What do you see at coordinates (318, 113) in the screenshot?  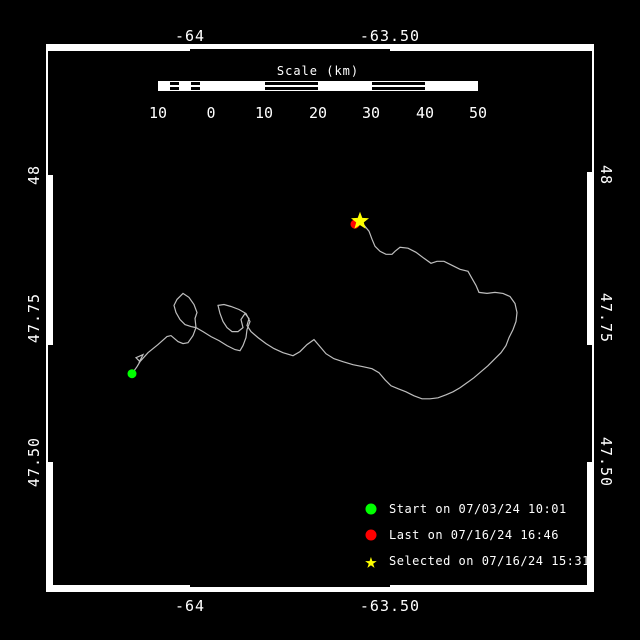 I see `scale-bar-number: 20` at bounding box center [318, 113].